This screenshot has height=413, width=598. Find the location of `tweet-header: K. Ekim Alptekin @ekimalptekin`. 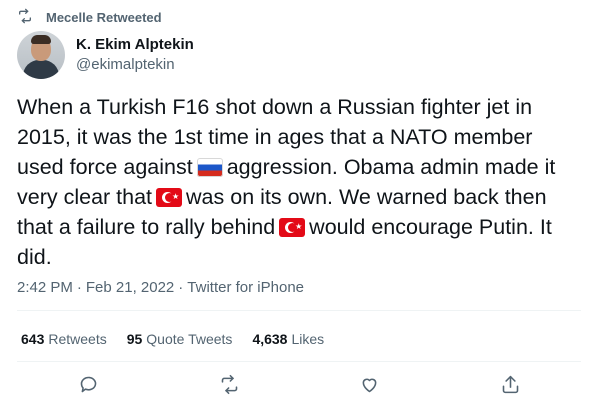

tweet-header: K. Ekim Alptekin @ekimalptekin is located at coordinates (105, 55).